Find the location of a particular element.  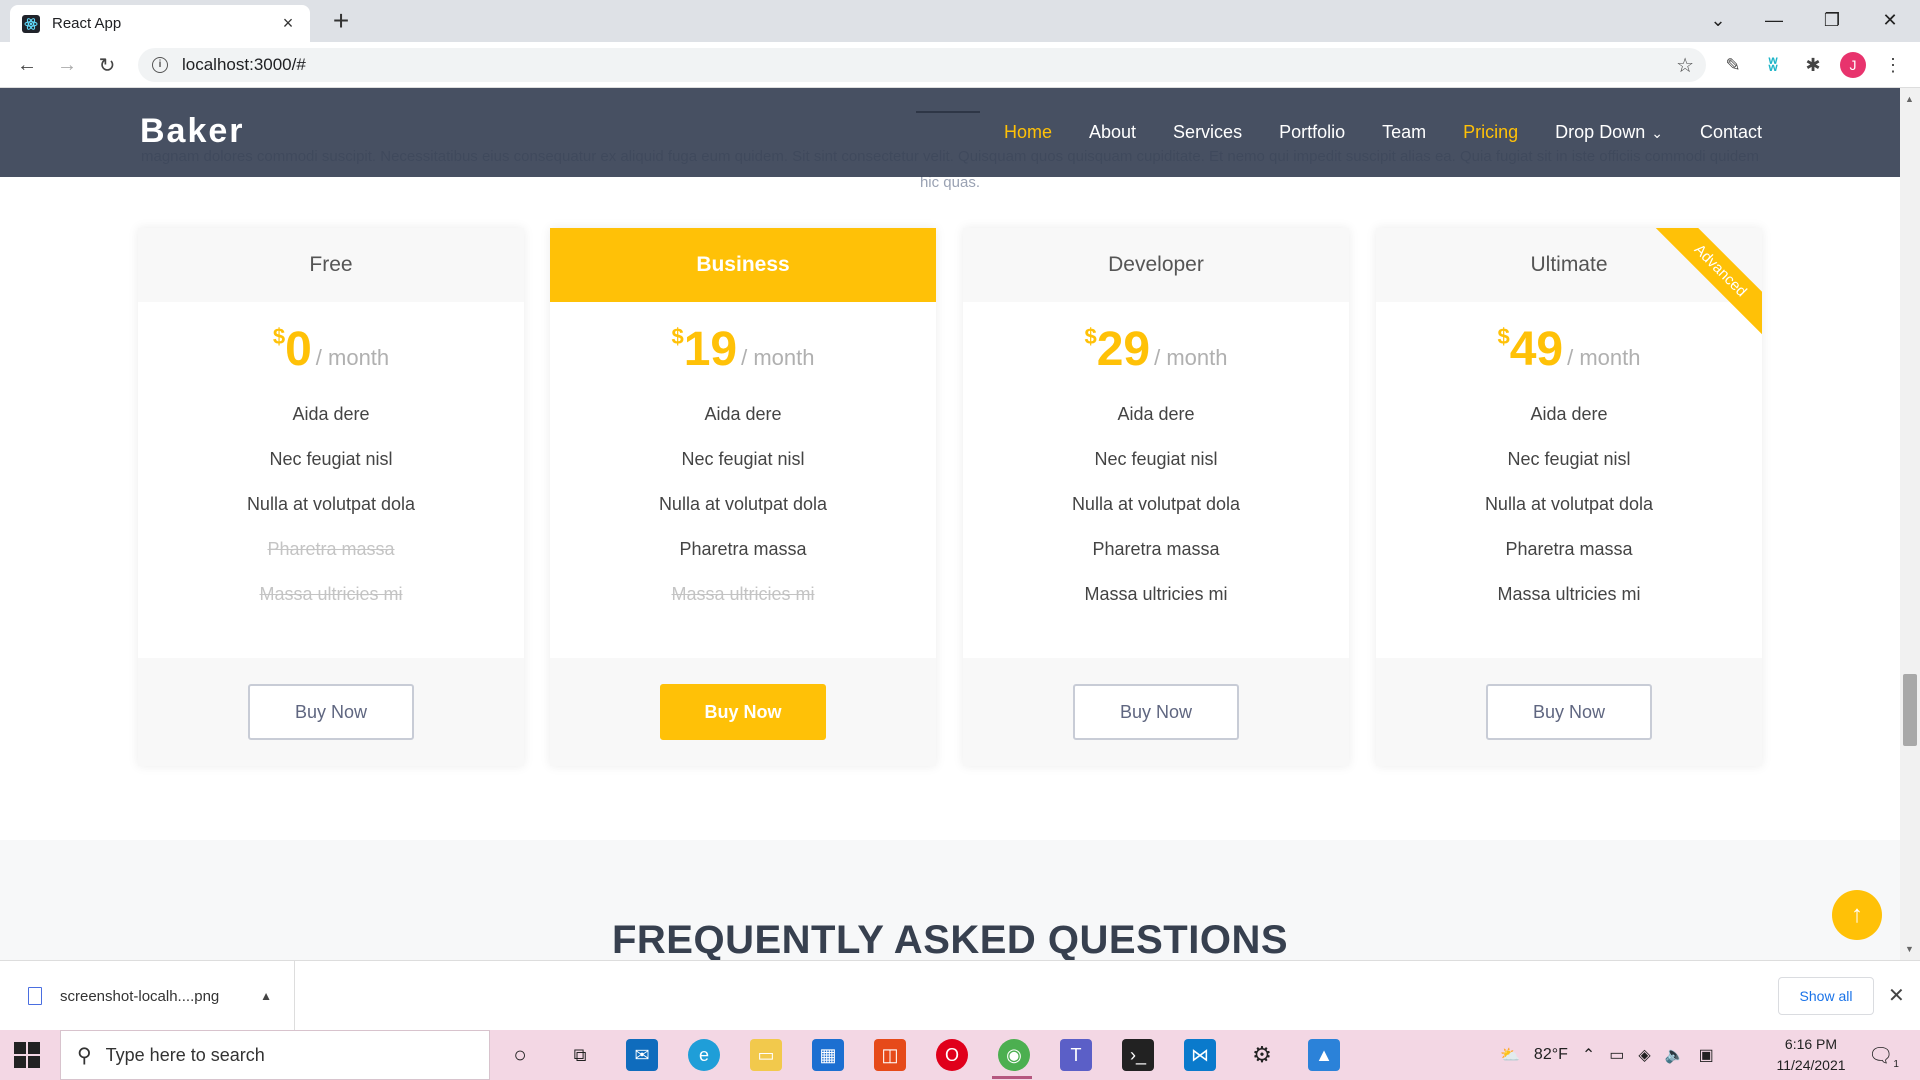

office-icon: ◫ is located at coordinates (890, 1055).